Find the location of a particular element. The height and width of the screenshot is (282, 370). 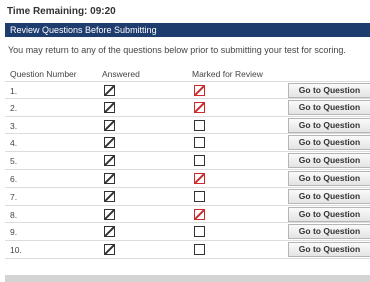

table-row: 2. Go to Question is located at coordinates (187, 108).